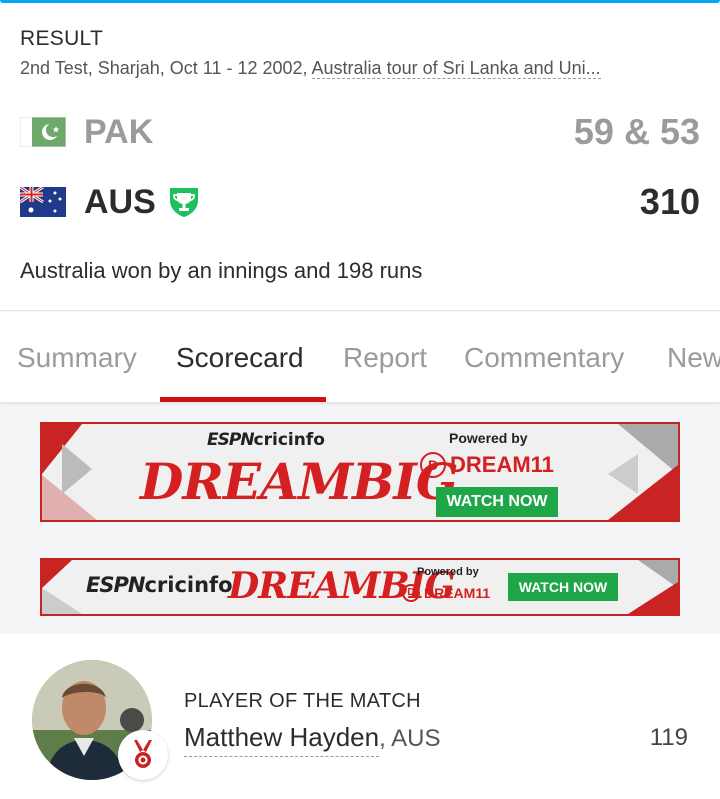 This screenshot has height=799, width=720. What do you see at coordinates (43, 132) in the screenshot?
I see `pakistan-flag-icon` at bounding box center [43, 132].